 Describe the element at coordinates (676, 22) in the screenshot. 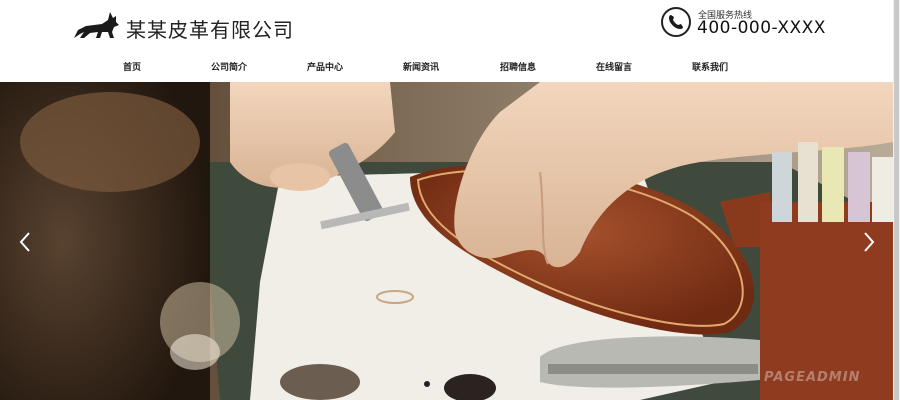

I see `phone-icon` at that location.